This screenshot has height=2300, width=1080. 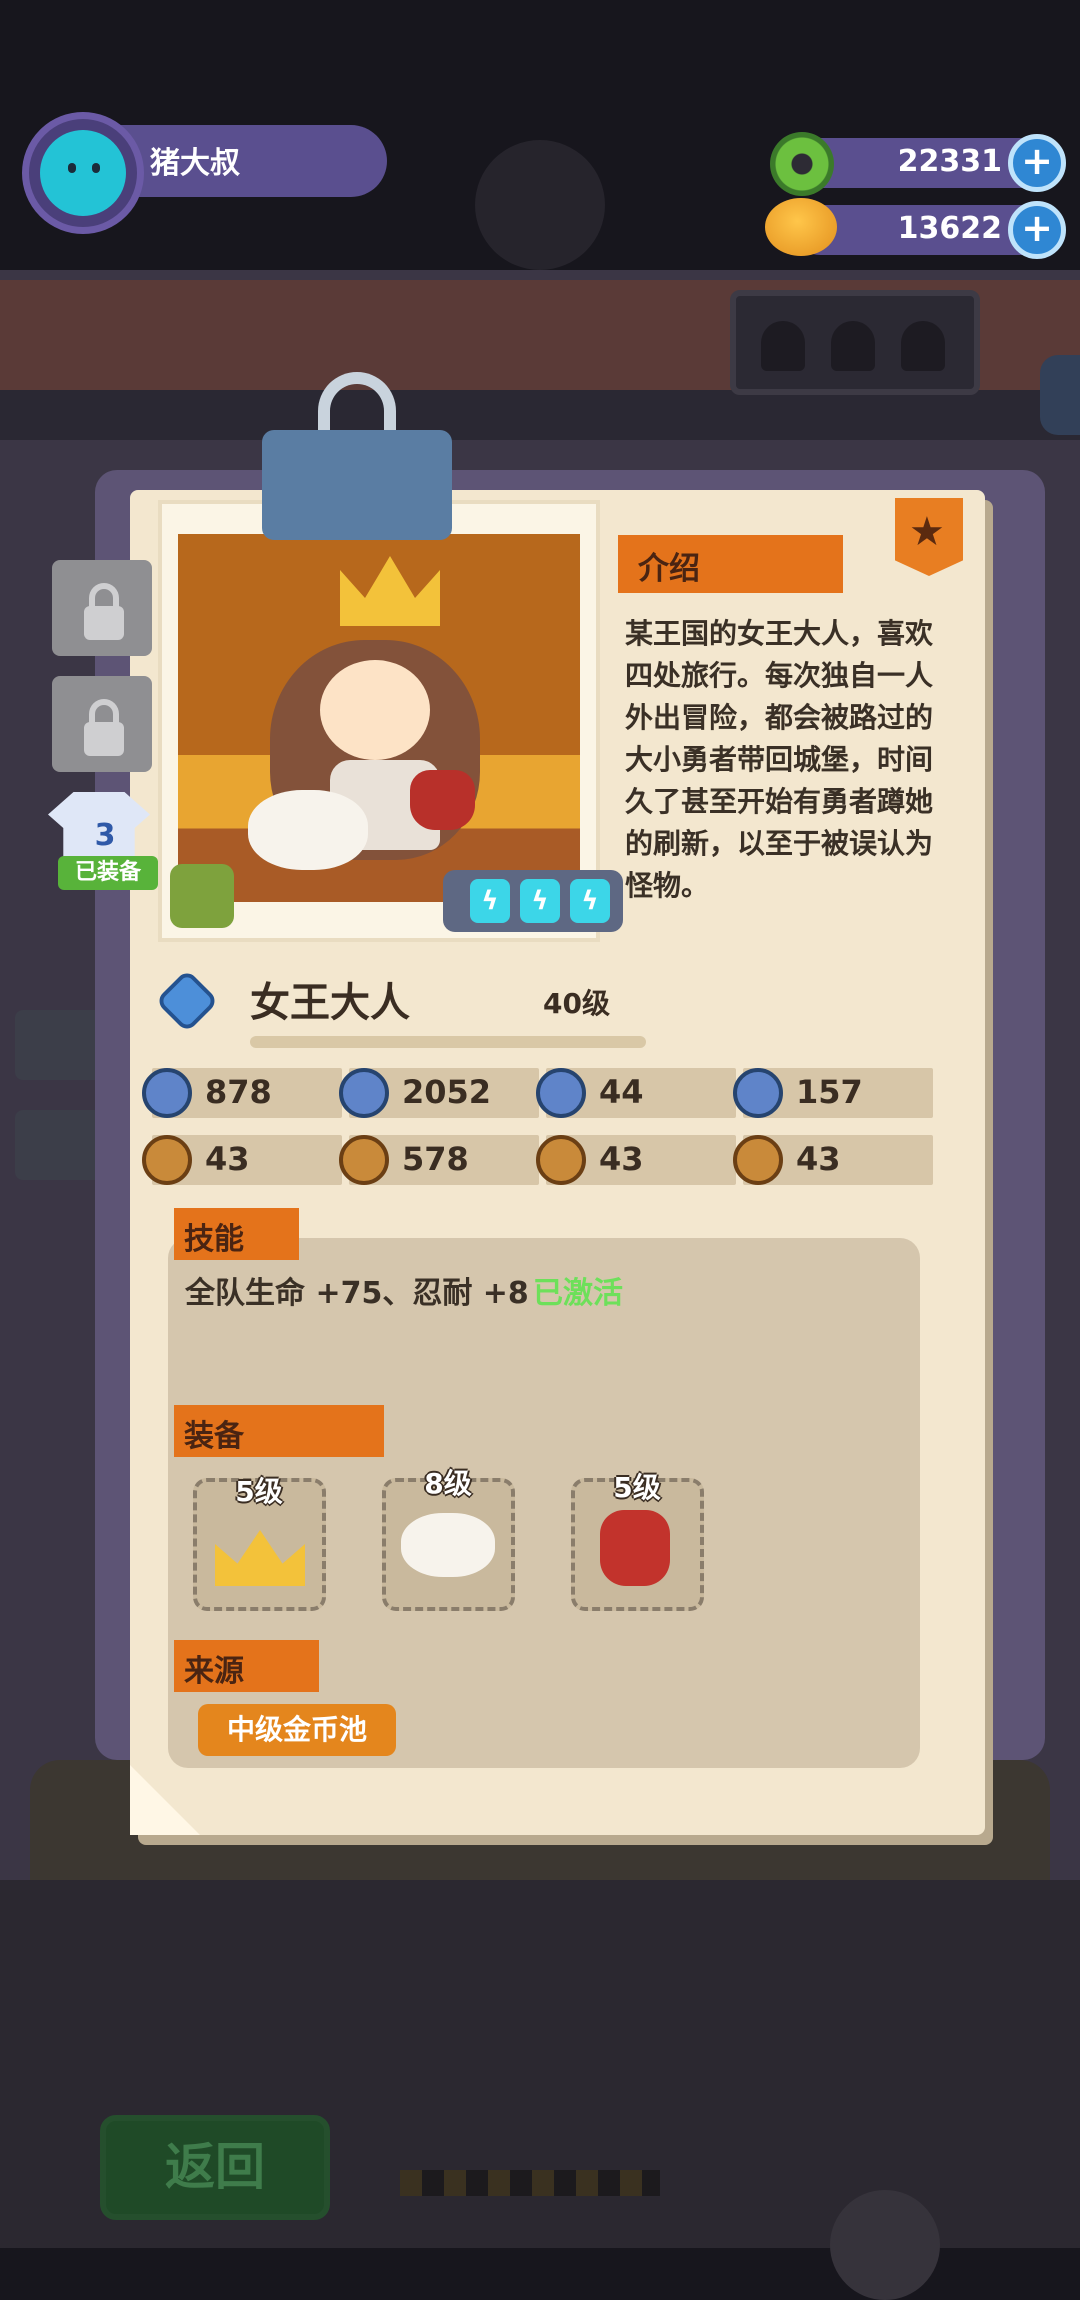 What do you see at coordinates (448, 1483) in the screenshot?
I see `equipment-level: 8级` at bounding box center [448, 1483].